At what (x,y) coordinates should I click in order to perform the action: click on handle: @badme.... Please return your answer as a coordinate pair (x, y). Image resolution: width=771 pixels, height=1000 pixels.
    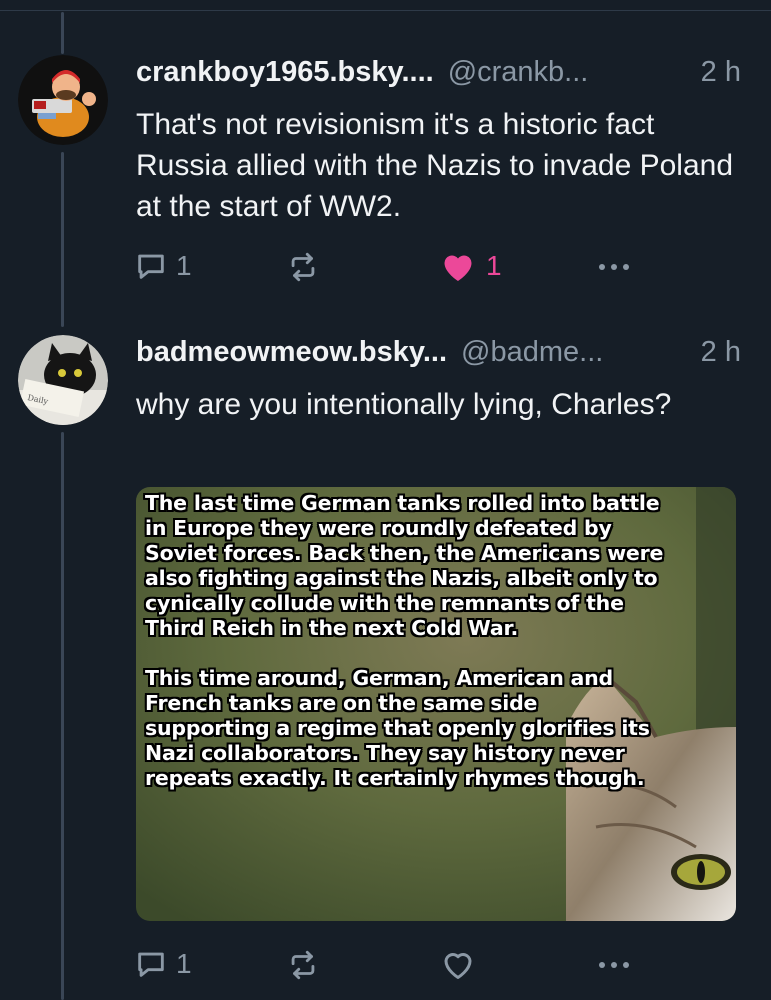
    Looking at the image, I should click on (576, 352).